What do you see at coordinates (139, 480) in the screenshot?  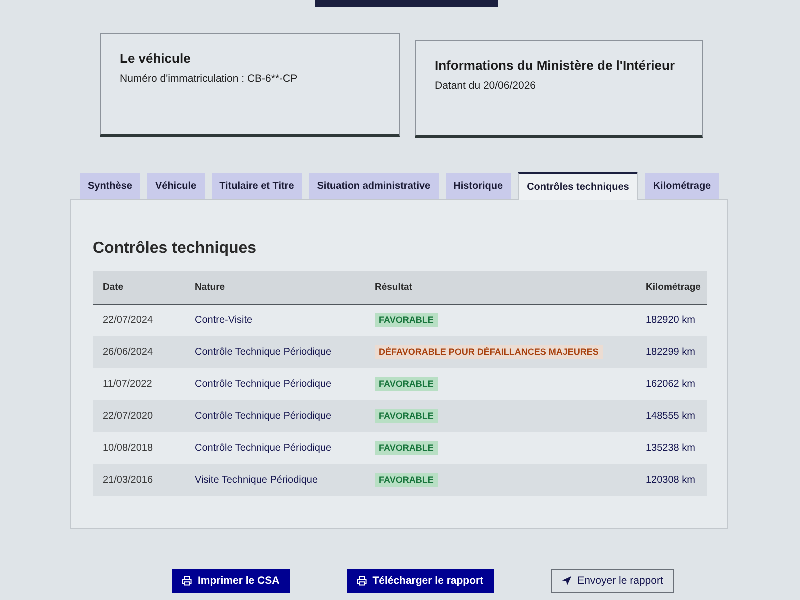 I see `table-cell: 21/03/2016` at bounding box center [139, 480].